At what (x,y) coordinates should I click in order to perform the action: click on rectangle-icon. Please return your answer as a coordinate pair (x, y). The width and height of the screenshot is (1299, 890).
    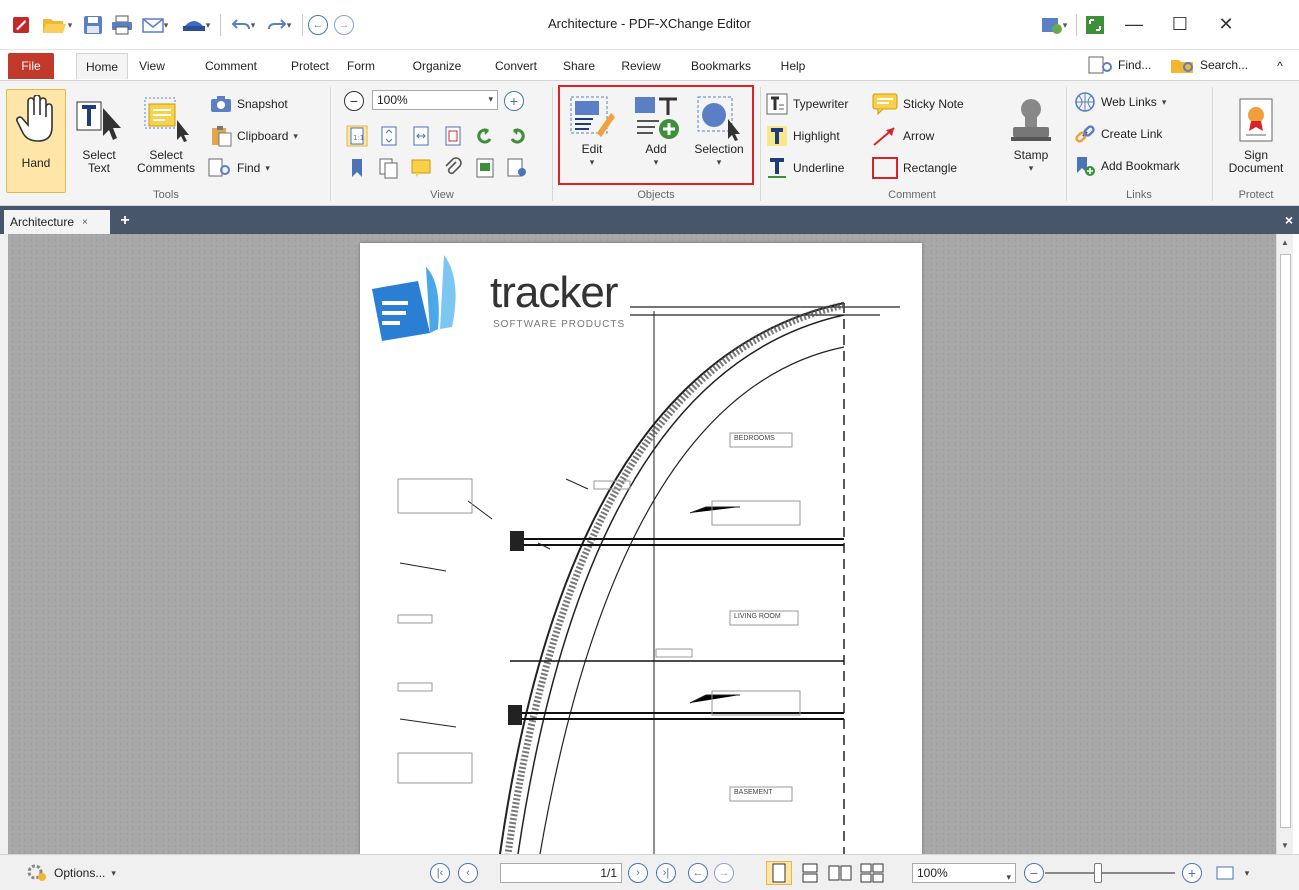
    Looking at the image, I should click on (885, 168).